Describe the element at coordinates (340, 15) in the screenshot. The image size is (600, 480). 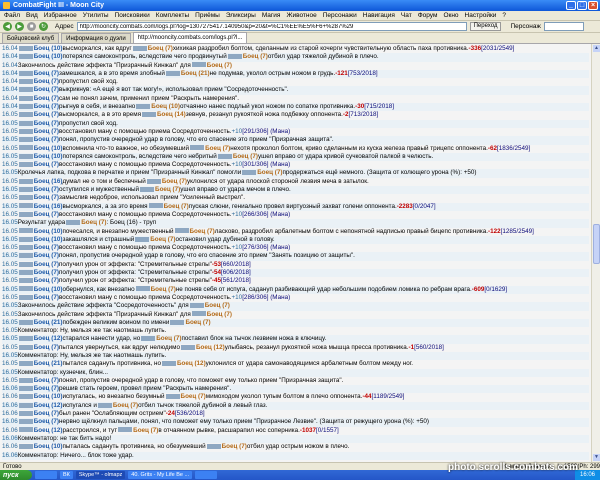
I see `menu-item: Персонажи` at that location.